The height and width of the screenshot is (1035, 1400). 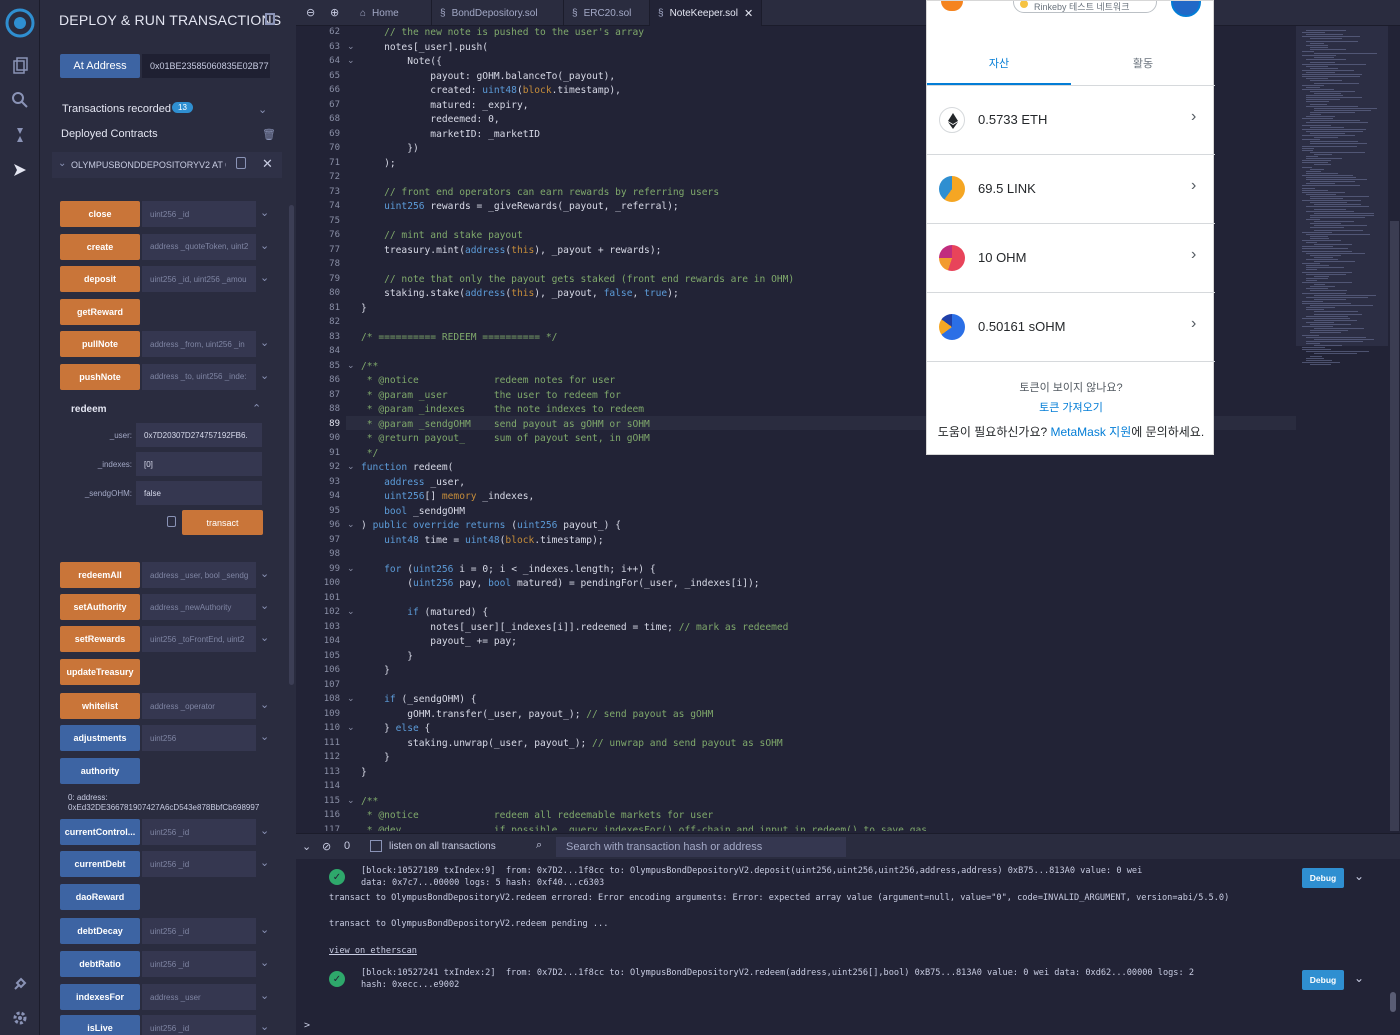 What do you see at coordinates (100, 607) in the screenshot?
I see `function-button: setAuthority` at bounding box center [100, 607].